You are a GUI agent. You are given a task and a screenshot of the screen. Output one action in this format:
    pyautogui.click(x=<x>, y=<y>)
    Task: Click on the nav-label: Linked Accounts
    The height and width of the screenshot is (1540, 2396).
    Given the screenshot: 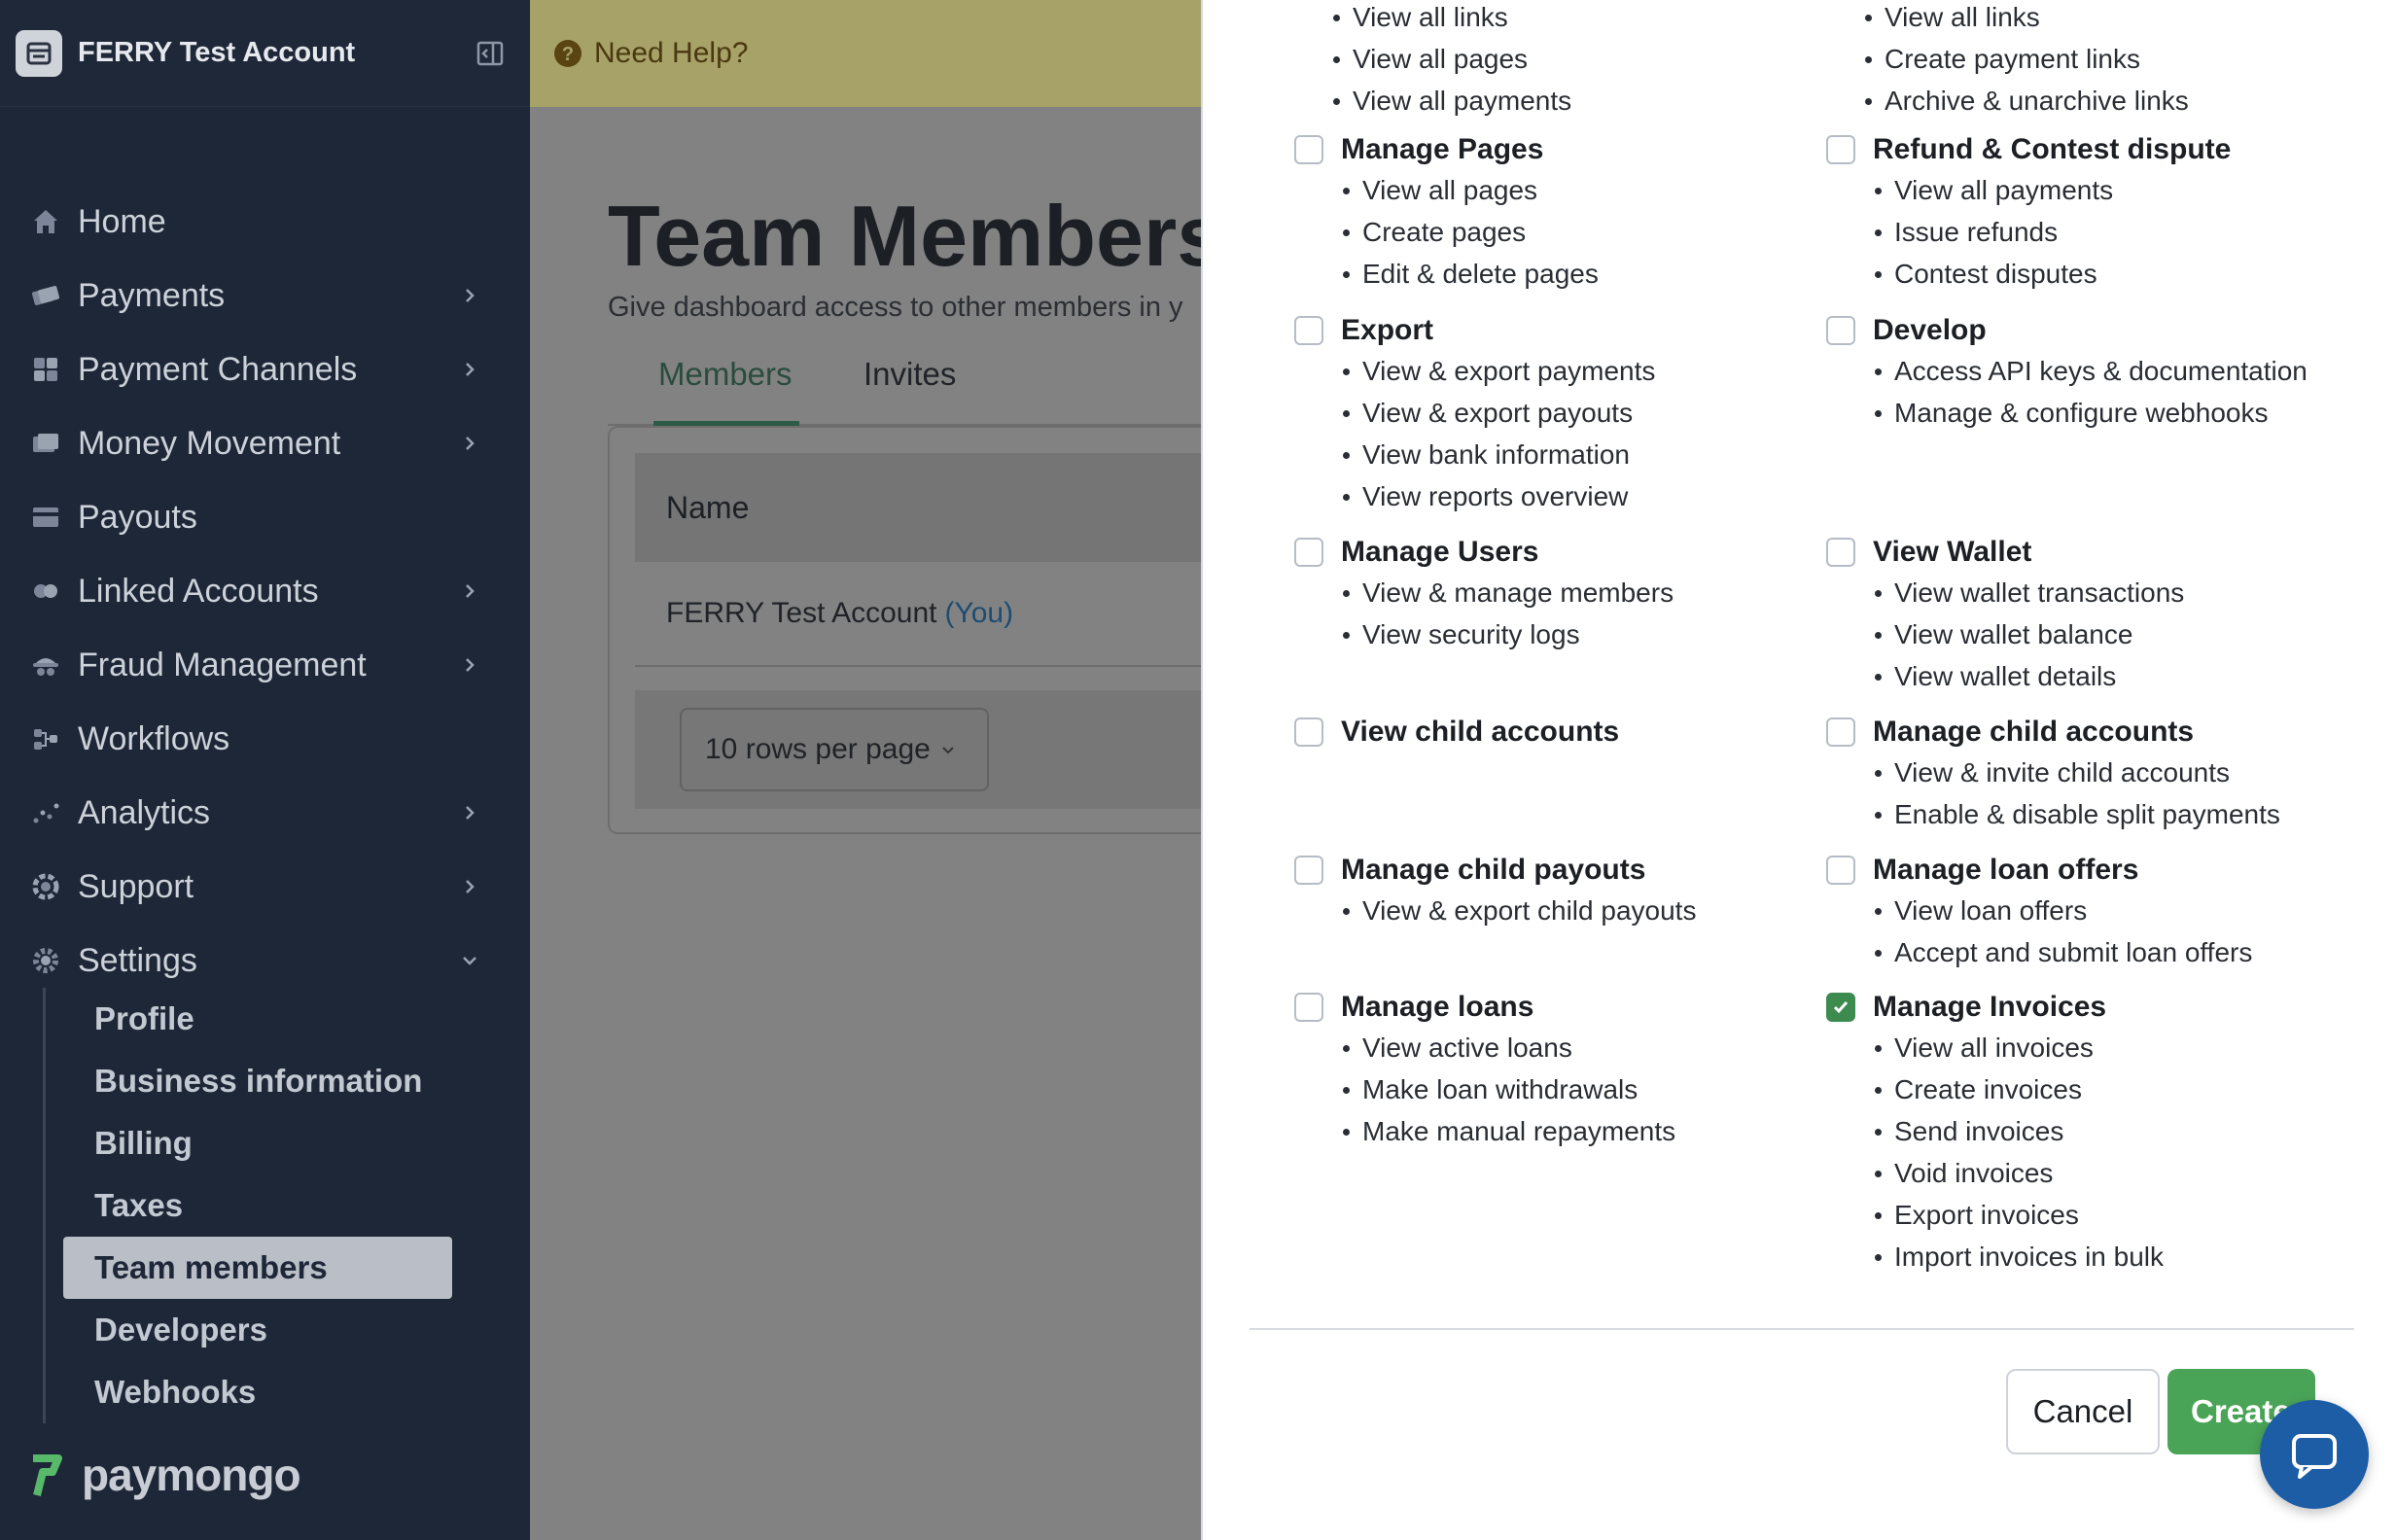 What is the action you would take?
    pyautogui.click(x=199, y=591)
    